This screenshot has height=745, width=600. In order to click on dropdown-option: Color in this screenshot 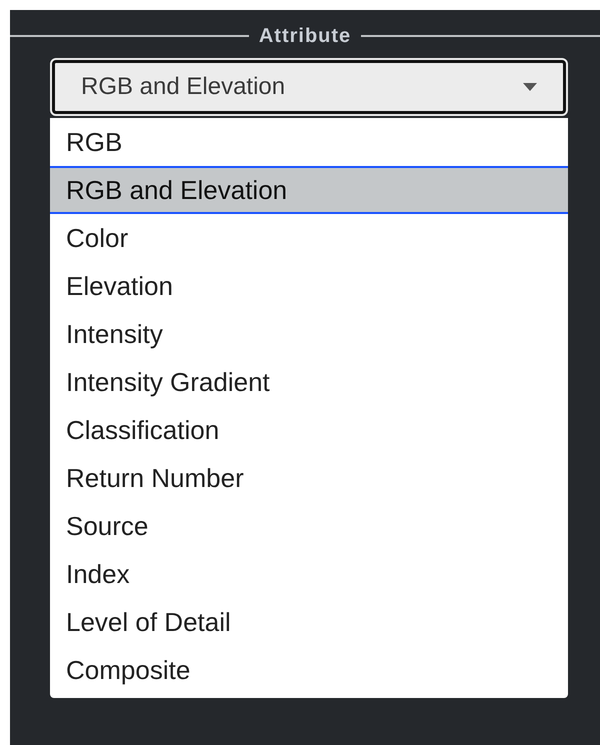, I will do `click(309, 238)`.